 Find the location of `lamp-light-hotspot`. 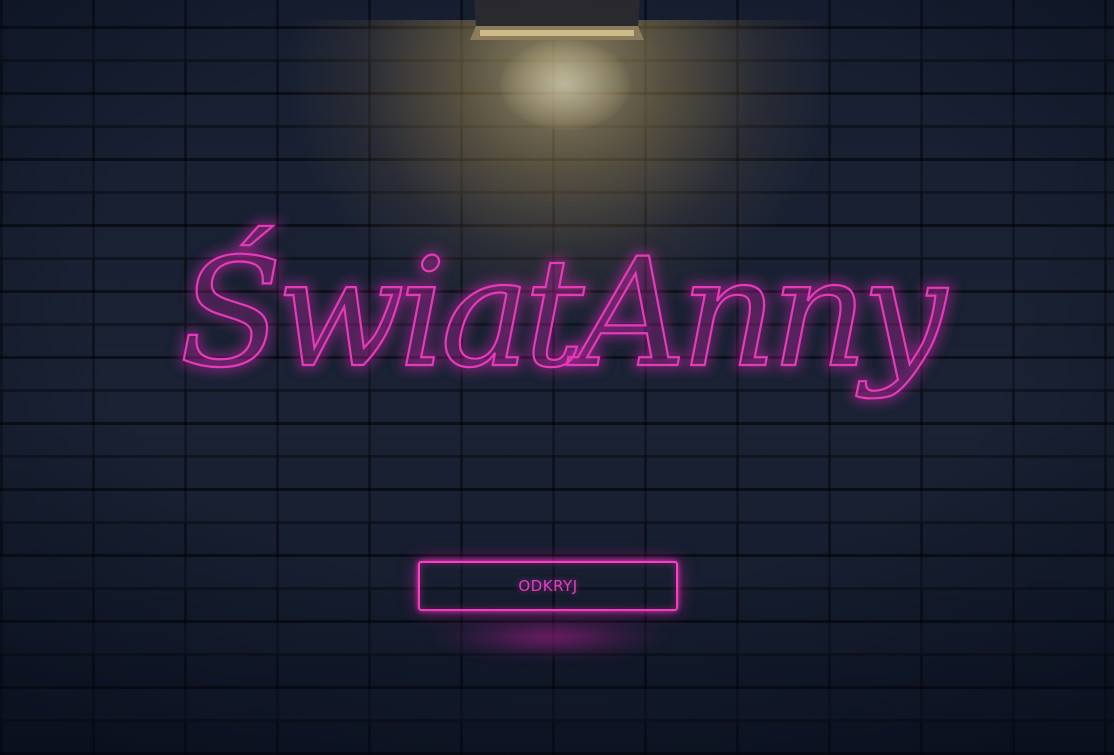

lamp-light-hotspot is located at coordinates (565, 85).